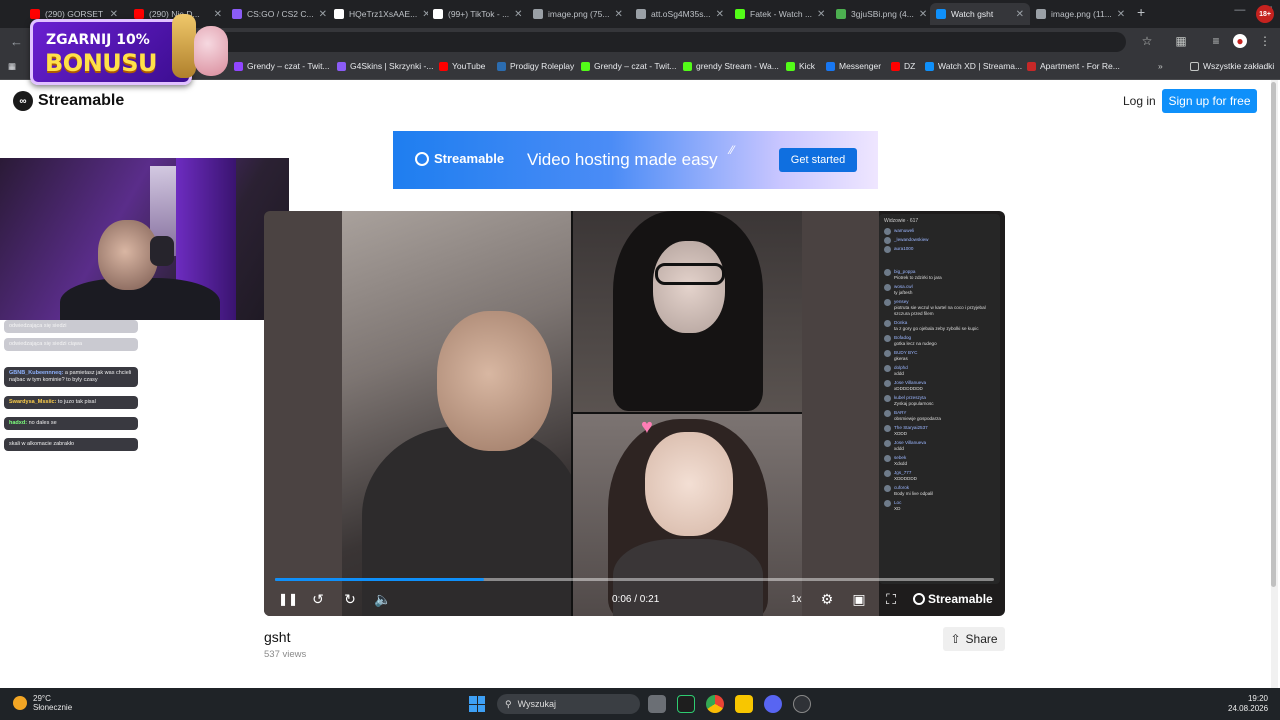 The height and width of the screenshot is (720, 1280). I want to click on tab: att.oSg4M35s... ✕, so click(680, 14).